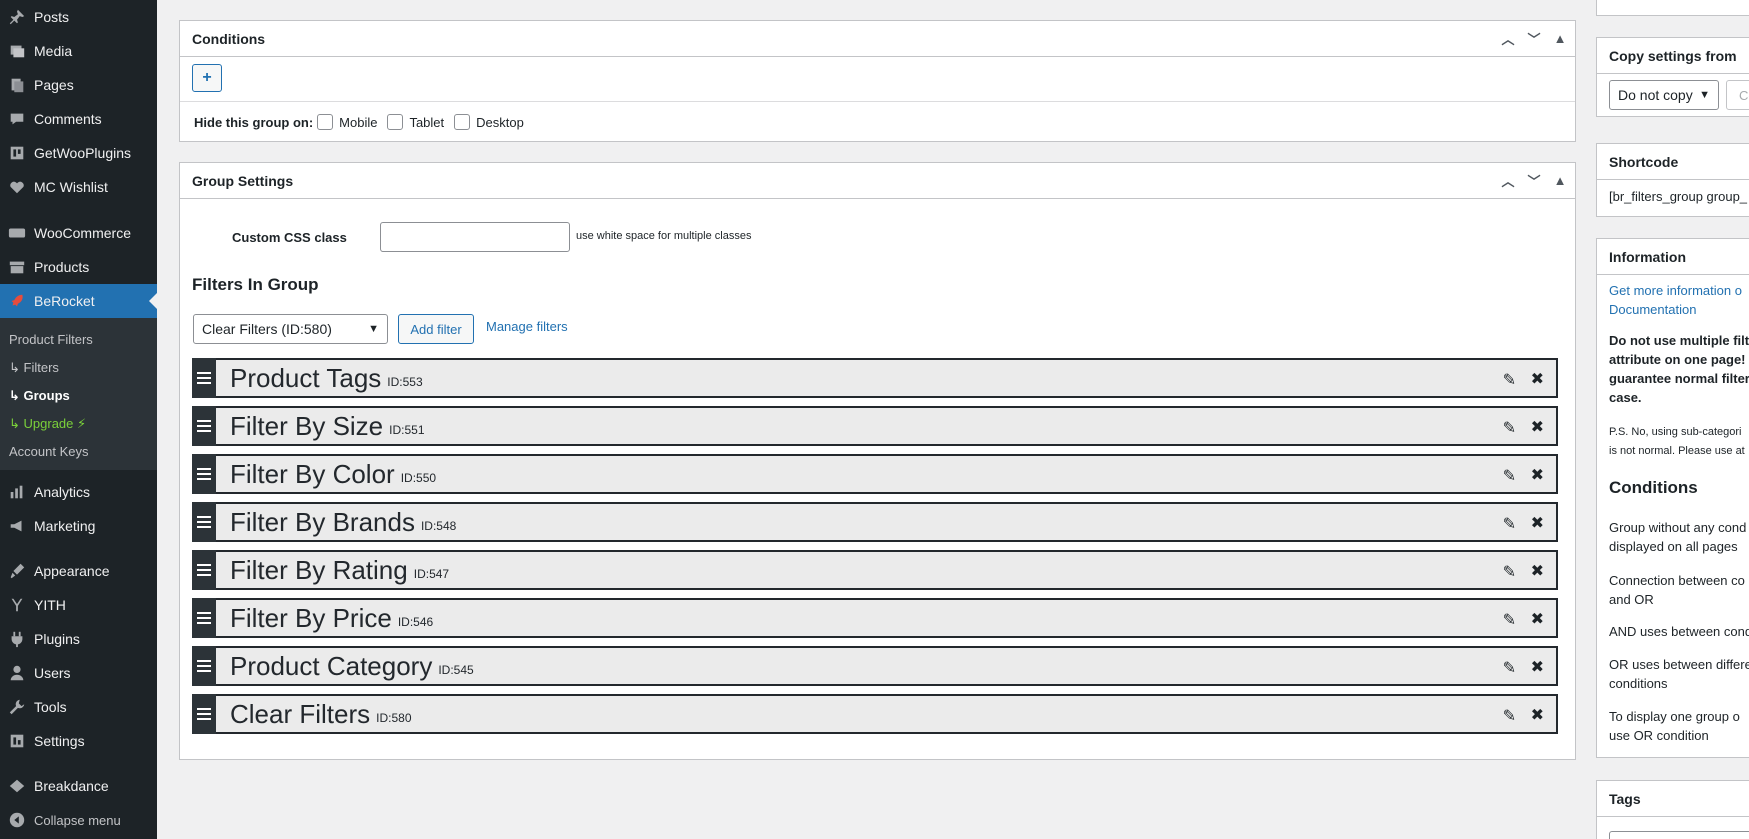 Image resolution: width=1749 pixels, height=839 pixels. What do you see at coordinates (78, 153) in the screenshot?
I see `menu-item-getwooplugins: GetWooPlugins` at bounding box center [78, 153].